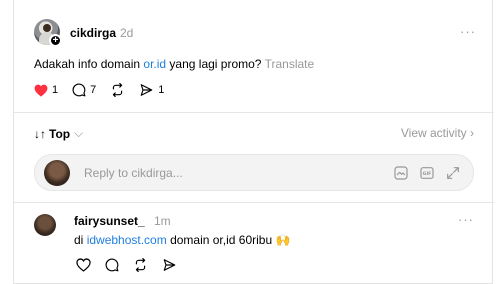 The image size is (500, 284). What do you see at coordinates (228, 240) in the screenshot?
I see `comment-text-after: domain or,id 60ribu 🙌` at bounding box center [228, 240].